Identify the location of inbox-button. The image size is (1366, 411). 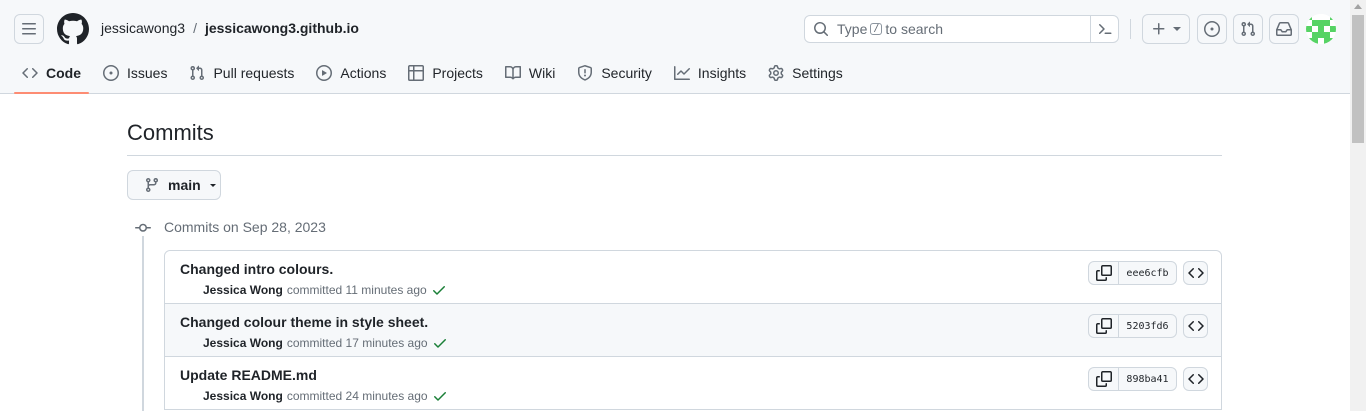
(1284, 29).